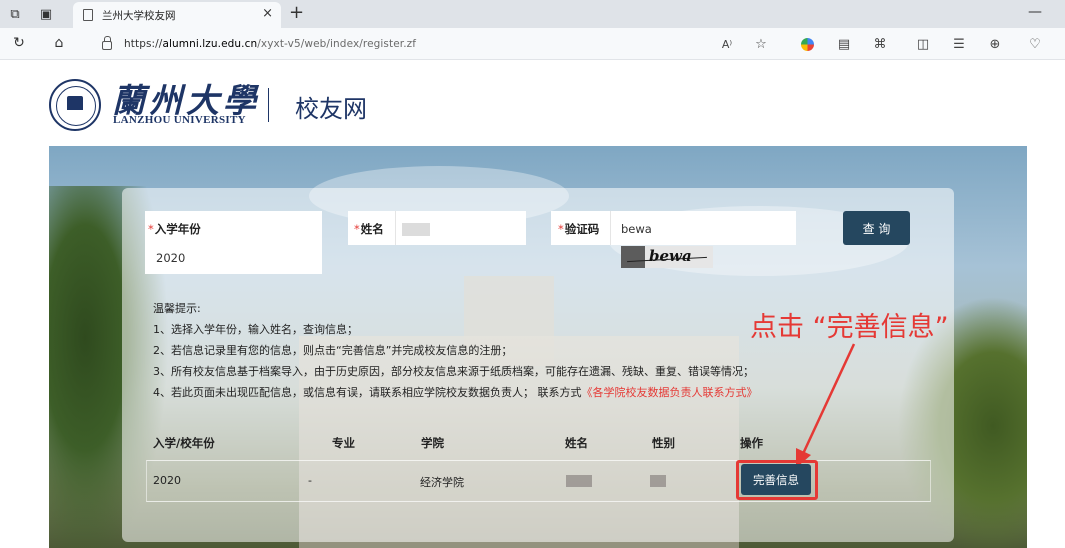  Describe the element at coordinates (807, 44) in the screenshot. I see `extension-circle-icon` at that location.